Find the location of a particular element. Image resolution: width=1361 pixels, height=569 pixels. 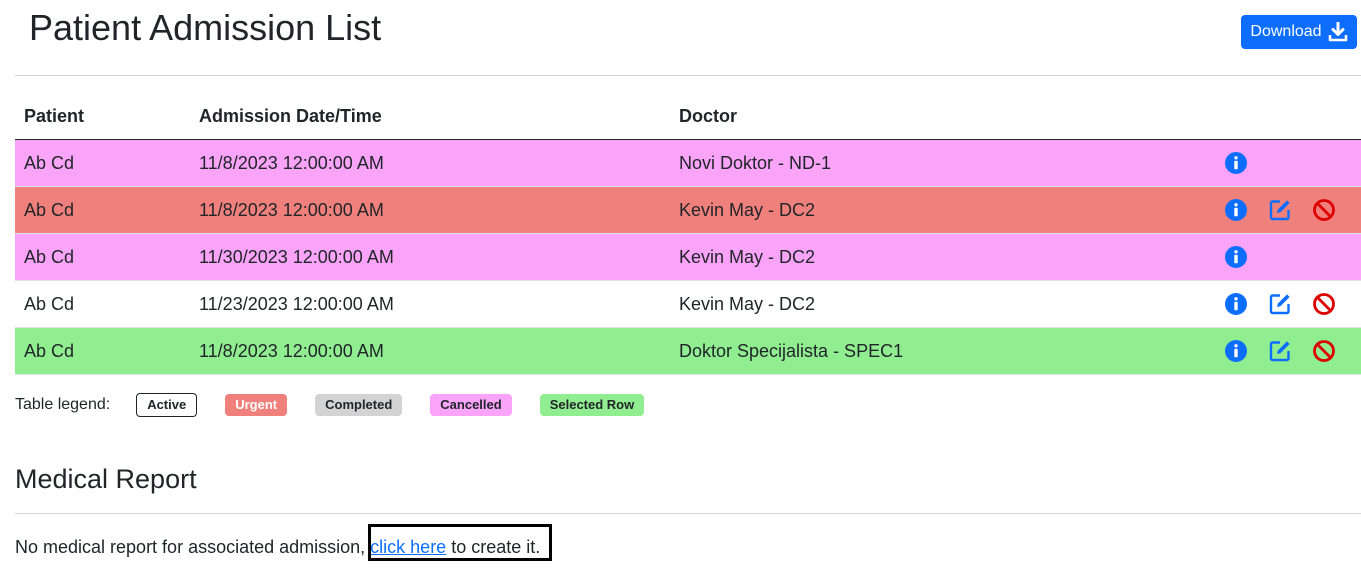

legend-badge-selected-row: Selected Row is located at coordinates (592, 405).